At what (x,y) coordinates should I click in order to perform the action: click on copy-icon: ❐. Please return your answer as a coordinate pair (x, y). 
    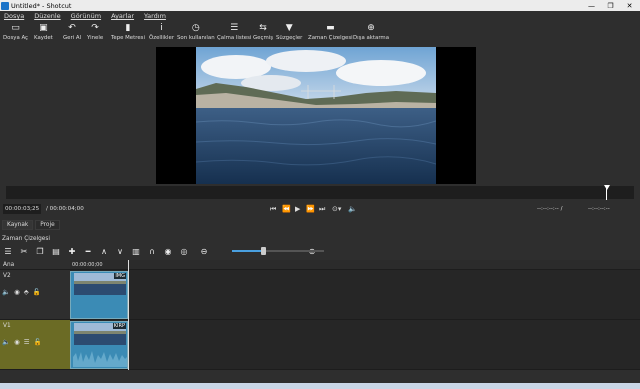
    Looking at the image, I should click on (40, 251).